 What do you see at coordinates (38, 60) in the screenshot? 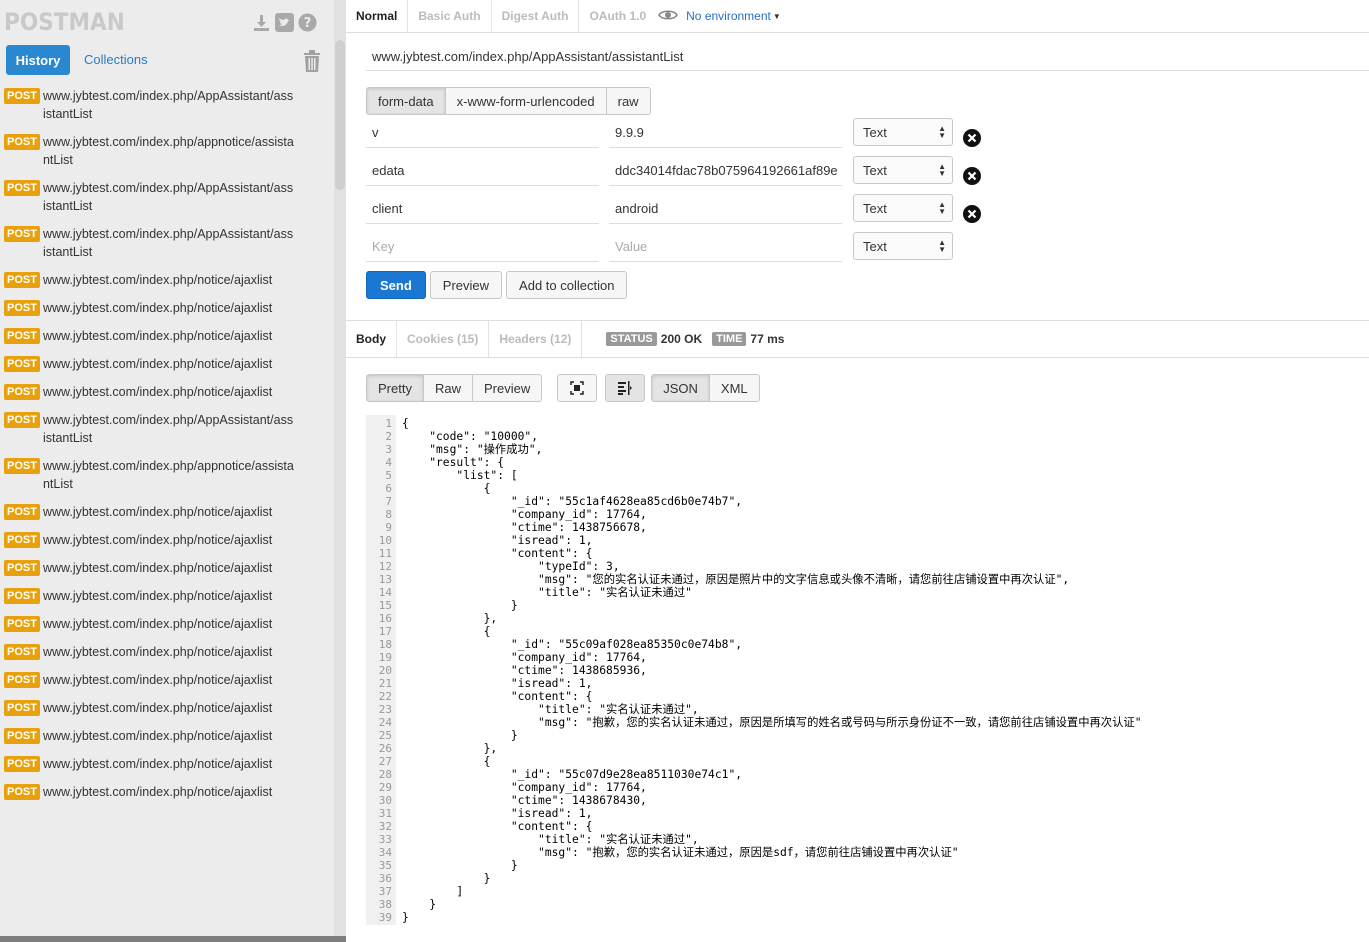
I see `tab-history: History` at bounding box center [38, 60].